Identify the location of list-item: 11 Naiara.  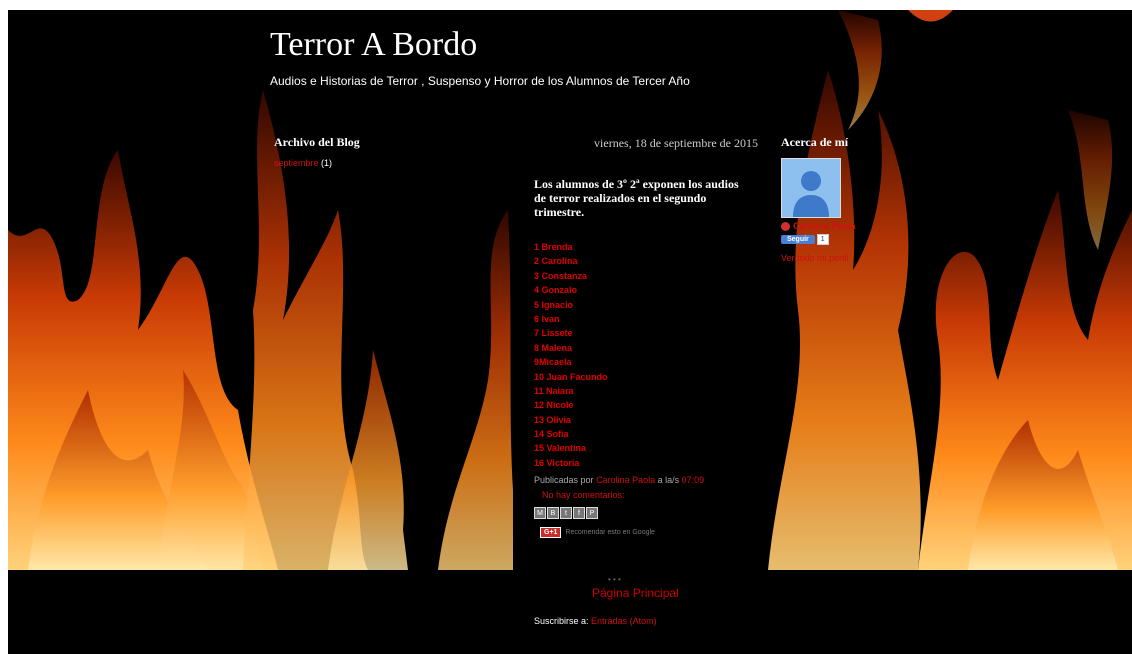
(554, 390).